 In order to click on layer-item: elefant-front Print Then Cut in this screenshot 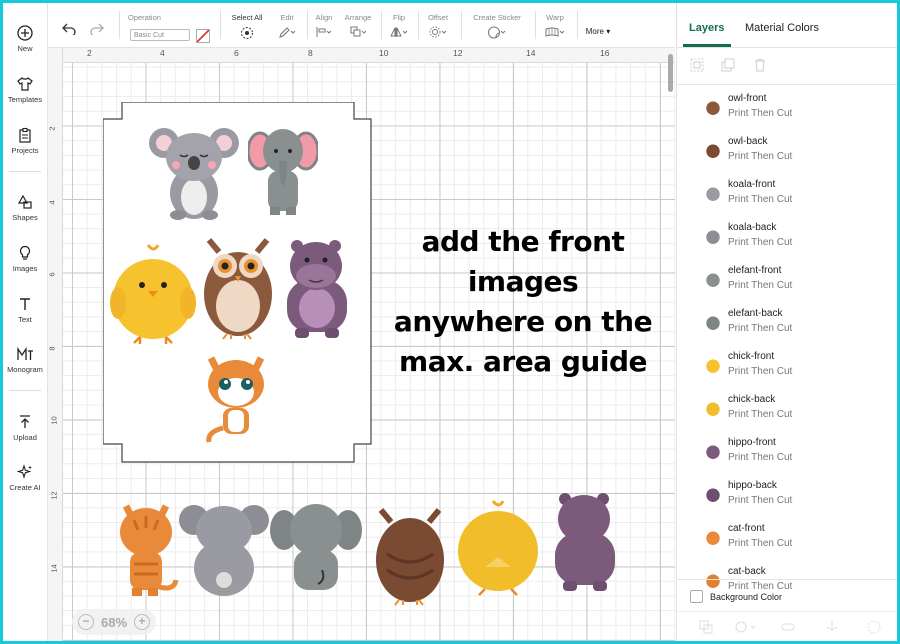, I will do `click(787, 282)`.